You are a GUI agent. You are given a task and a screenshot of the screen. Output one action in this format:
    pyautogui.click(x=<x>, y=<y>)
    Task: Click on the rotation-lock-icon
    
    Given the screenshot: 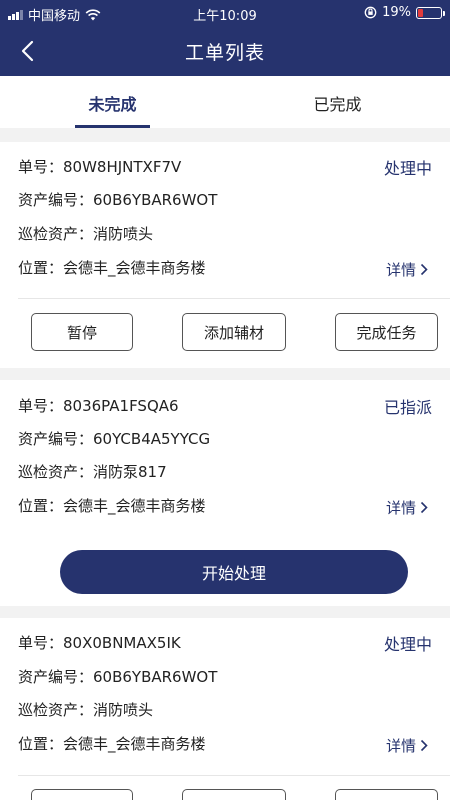 What is the action you would take?
    pyautogui.click(x=370, y=12)
    